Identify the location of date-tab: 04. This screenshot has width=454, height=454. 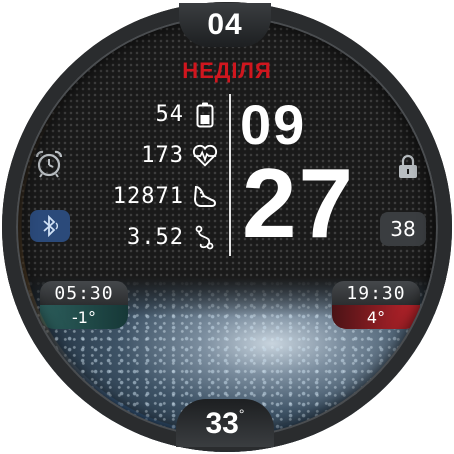
(225, 25).